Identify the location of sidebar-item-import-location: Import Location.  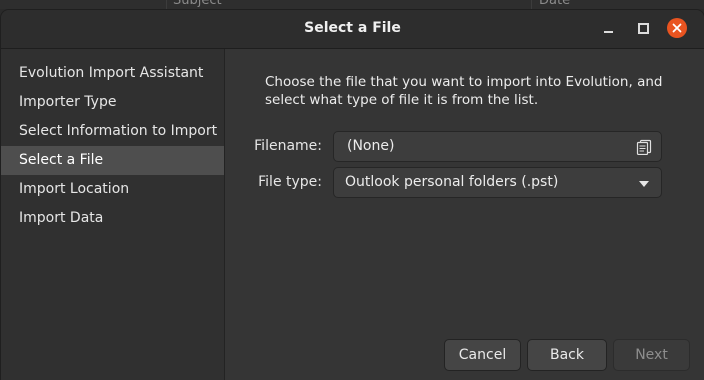
(112, 189).